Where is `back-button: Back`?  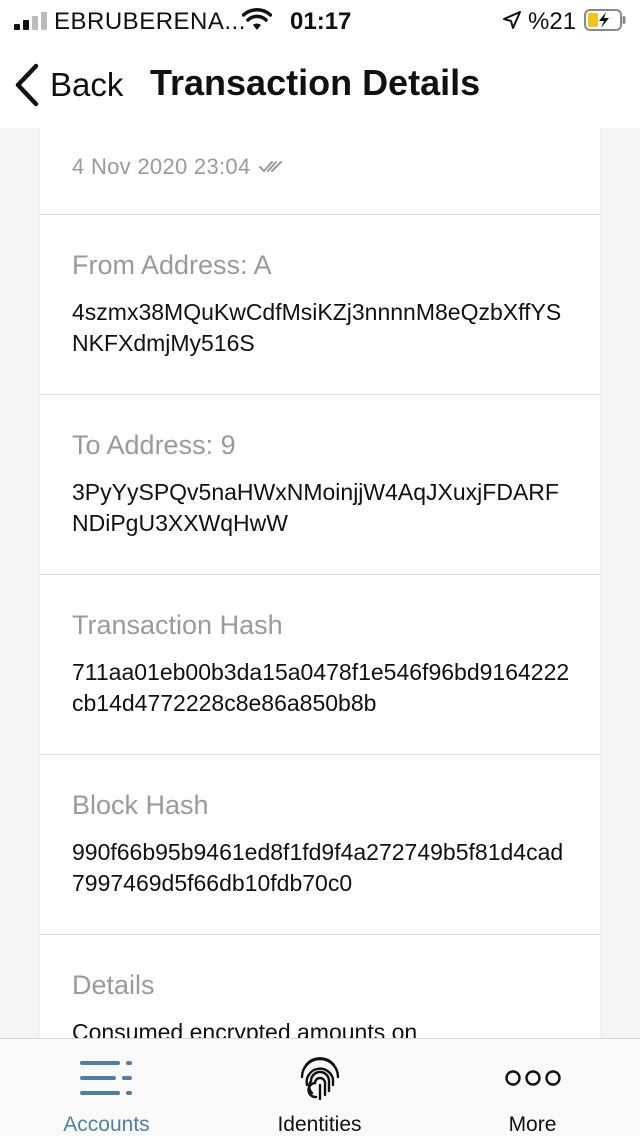
back-button: Back is located at coordinates (68, 85).